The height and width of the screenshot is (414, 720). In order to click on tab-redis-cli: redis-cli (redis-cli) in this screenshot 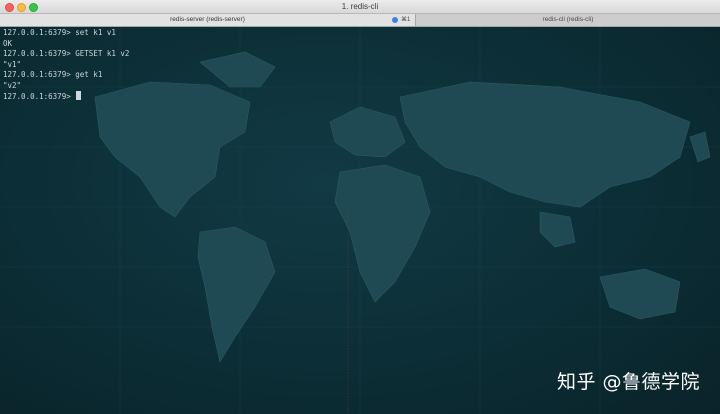, I will do `click(568, 20)`.